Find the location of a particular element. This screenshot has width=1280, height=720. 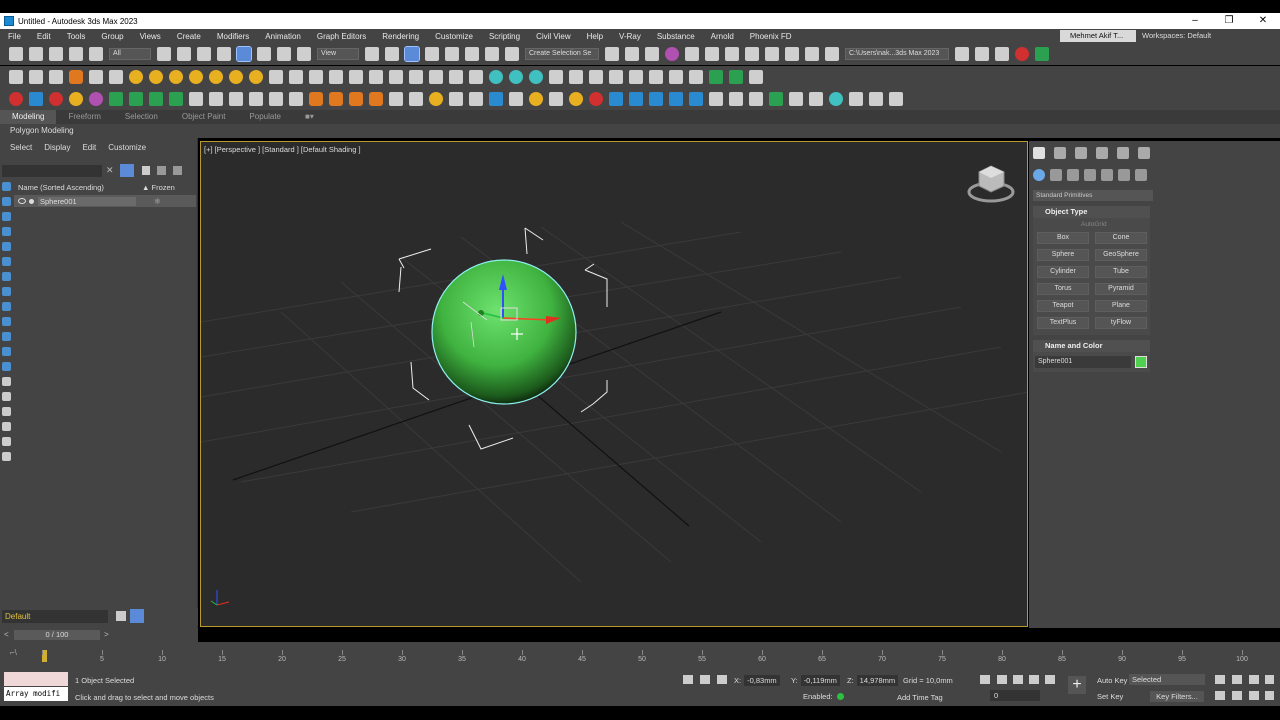

reset-icon is located at coordinates (256, 99).